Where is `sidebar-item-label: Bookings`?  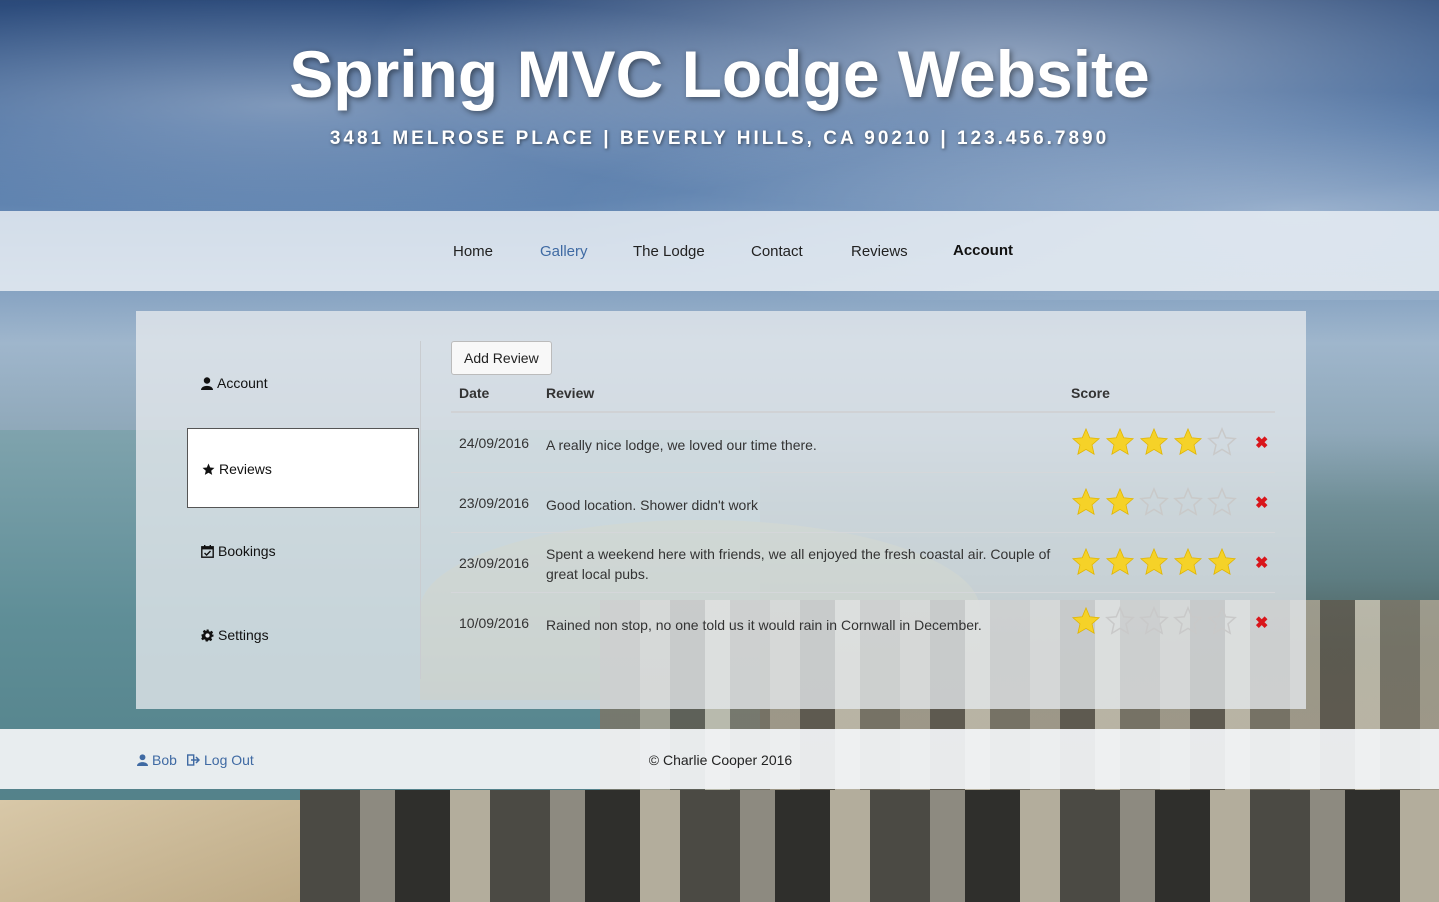
sidebar-item-label: Bookings is located at coordinates (247, 551).